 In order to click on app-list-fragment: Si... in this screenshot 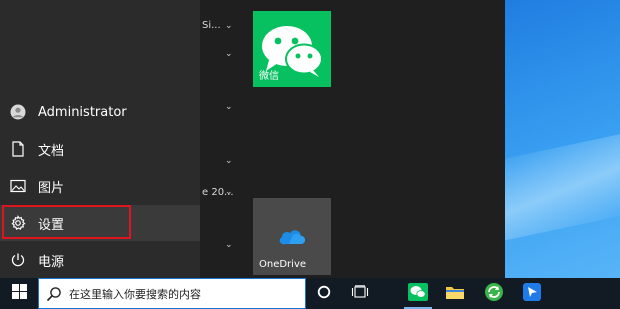, I will do `click(211, 25)`.